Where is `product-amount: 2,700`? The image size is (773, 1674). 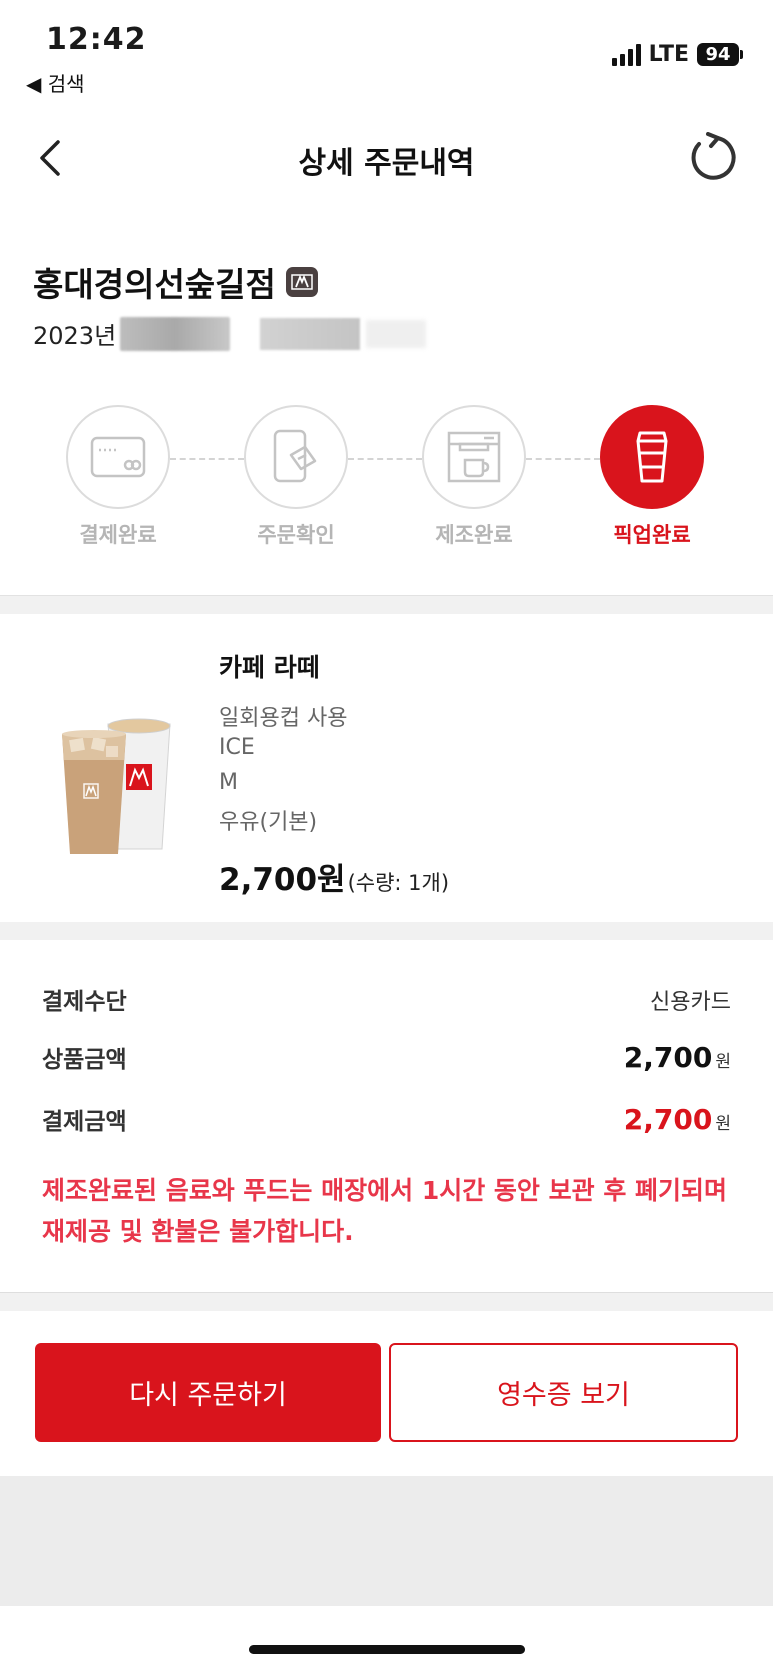
product-amount: 2,700 is located at coordinates (668, 1057).